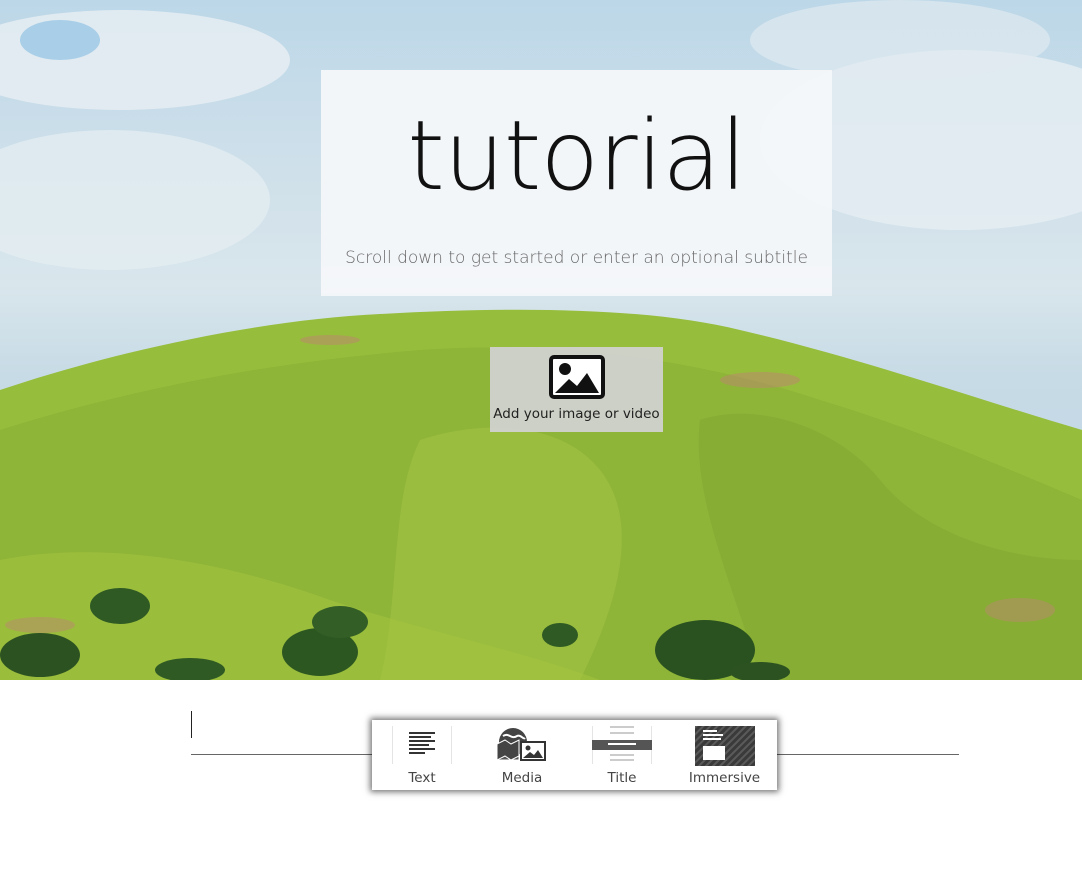 This screenshot has width=1082, height=874. What do you see at coordinates (622, 746) in the screenshot?
I see `title-block-icon` at bounding box center [622, 746].